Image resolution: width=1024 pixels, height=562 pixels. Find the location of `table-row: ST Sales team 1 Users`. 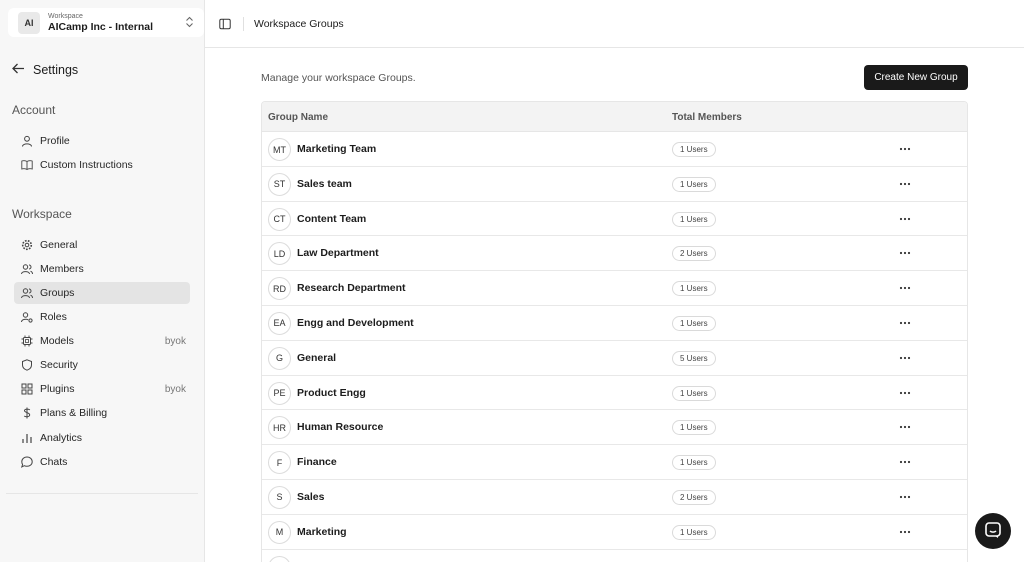

table-row: ST Sales team 1 Users is located at coordinates (614, 184).